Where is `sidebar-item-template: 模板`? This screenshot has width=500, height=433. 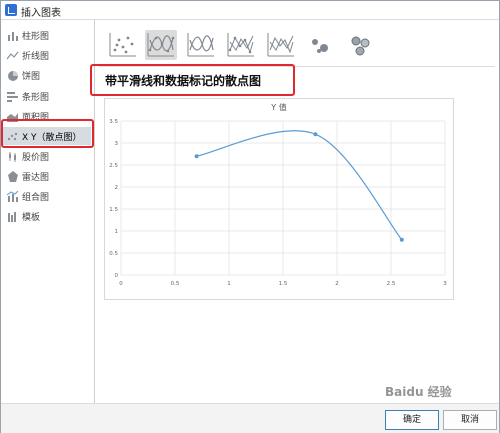 sidebar-item-template: 模板 is located at coordinates (47, 216).